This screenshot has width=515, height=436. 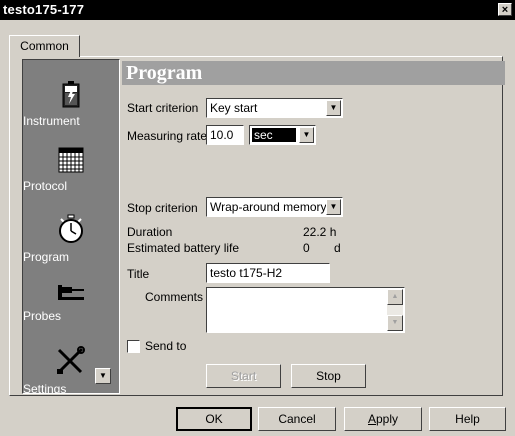 What do you see at coordinates (234, 108) in the screenshot?
I see `start-criterion-value: Key start` at bounding box center [234, 108].